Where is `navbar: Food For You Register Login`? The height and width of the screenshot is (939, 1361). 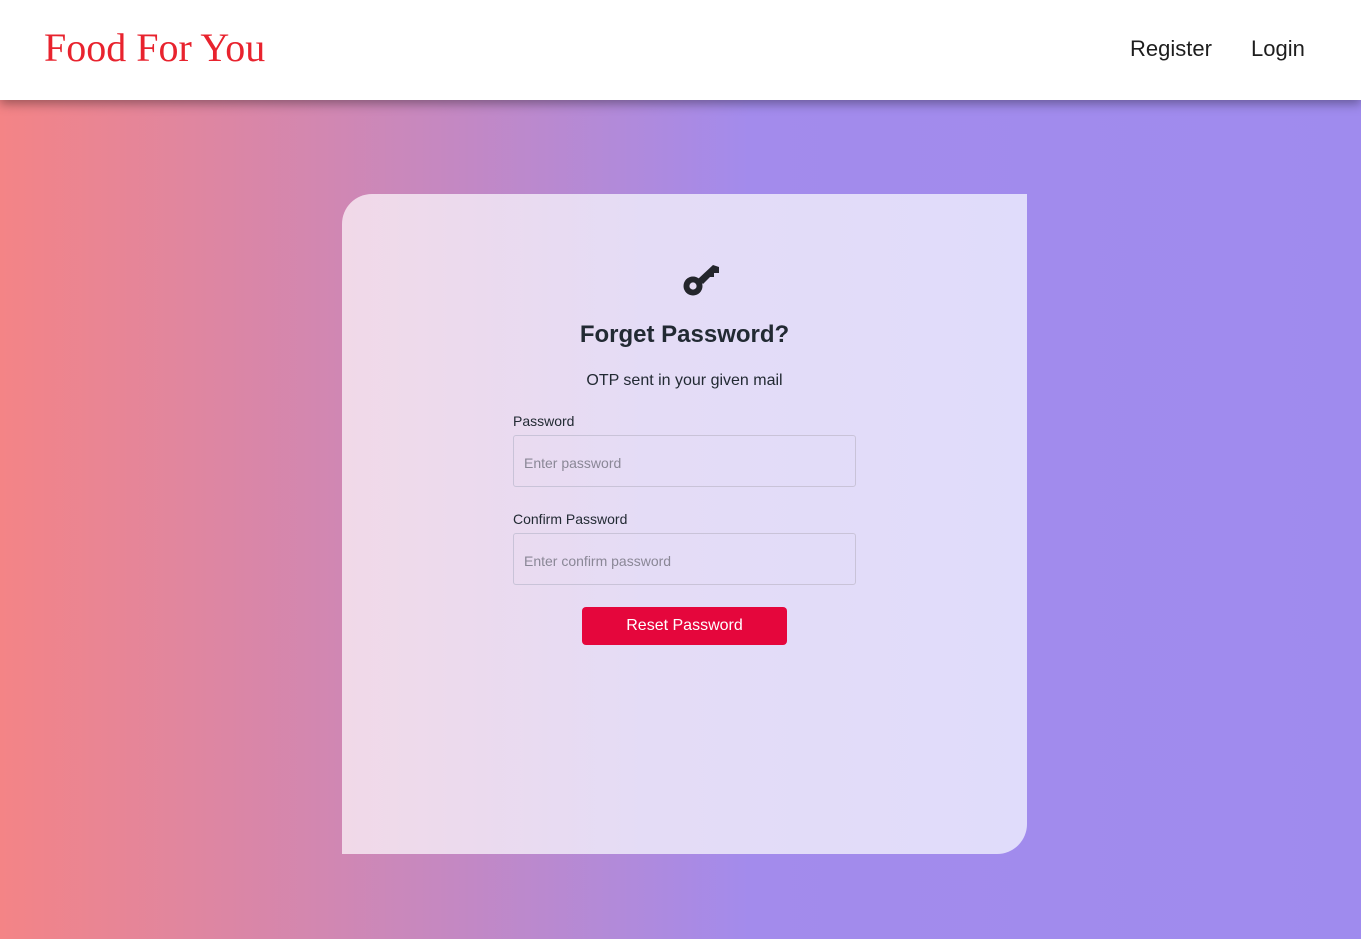 navbar: Food For You Register Login is located at coordinates (680, 50).